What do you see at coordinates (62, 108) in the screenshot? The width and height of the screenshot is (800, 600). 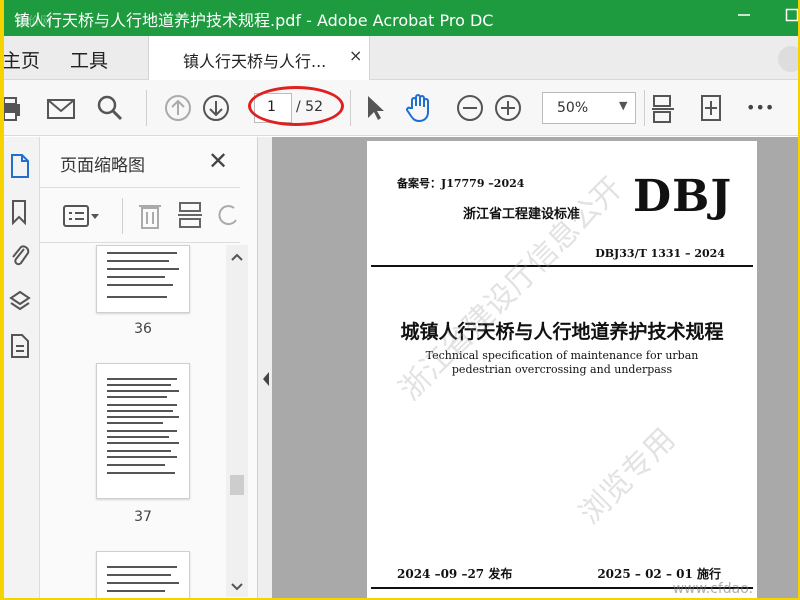 I see `mail-icon` at bounding box center [62, 108].